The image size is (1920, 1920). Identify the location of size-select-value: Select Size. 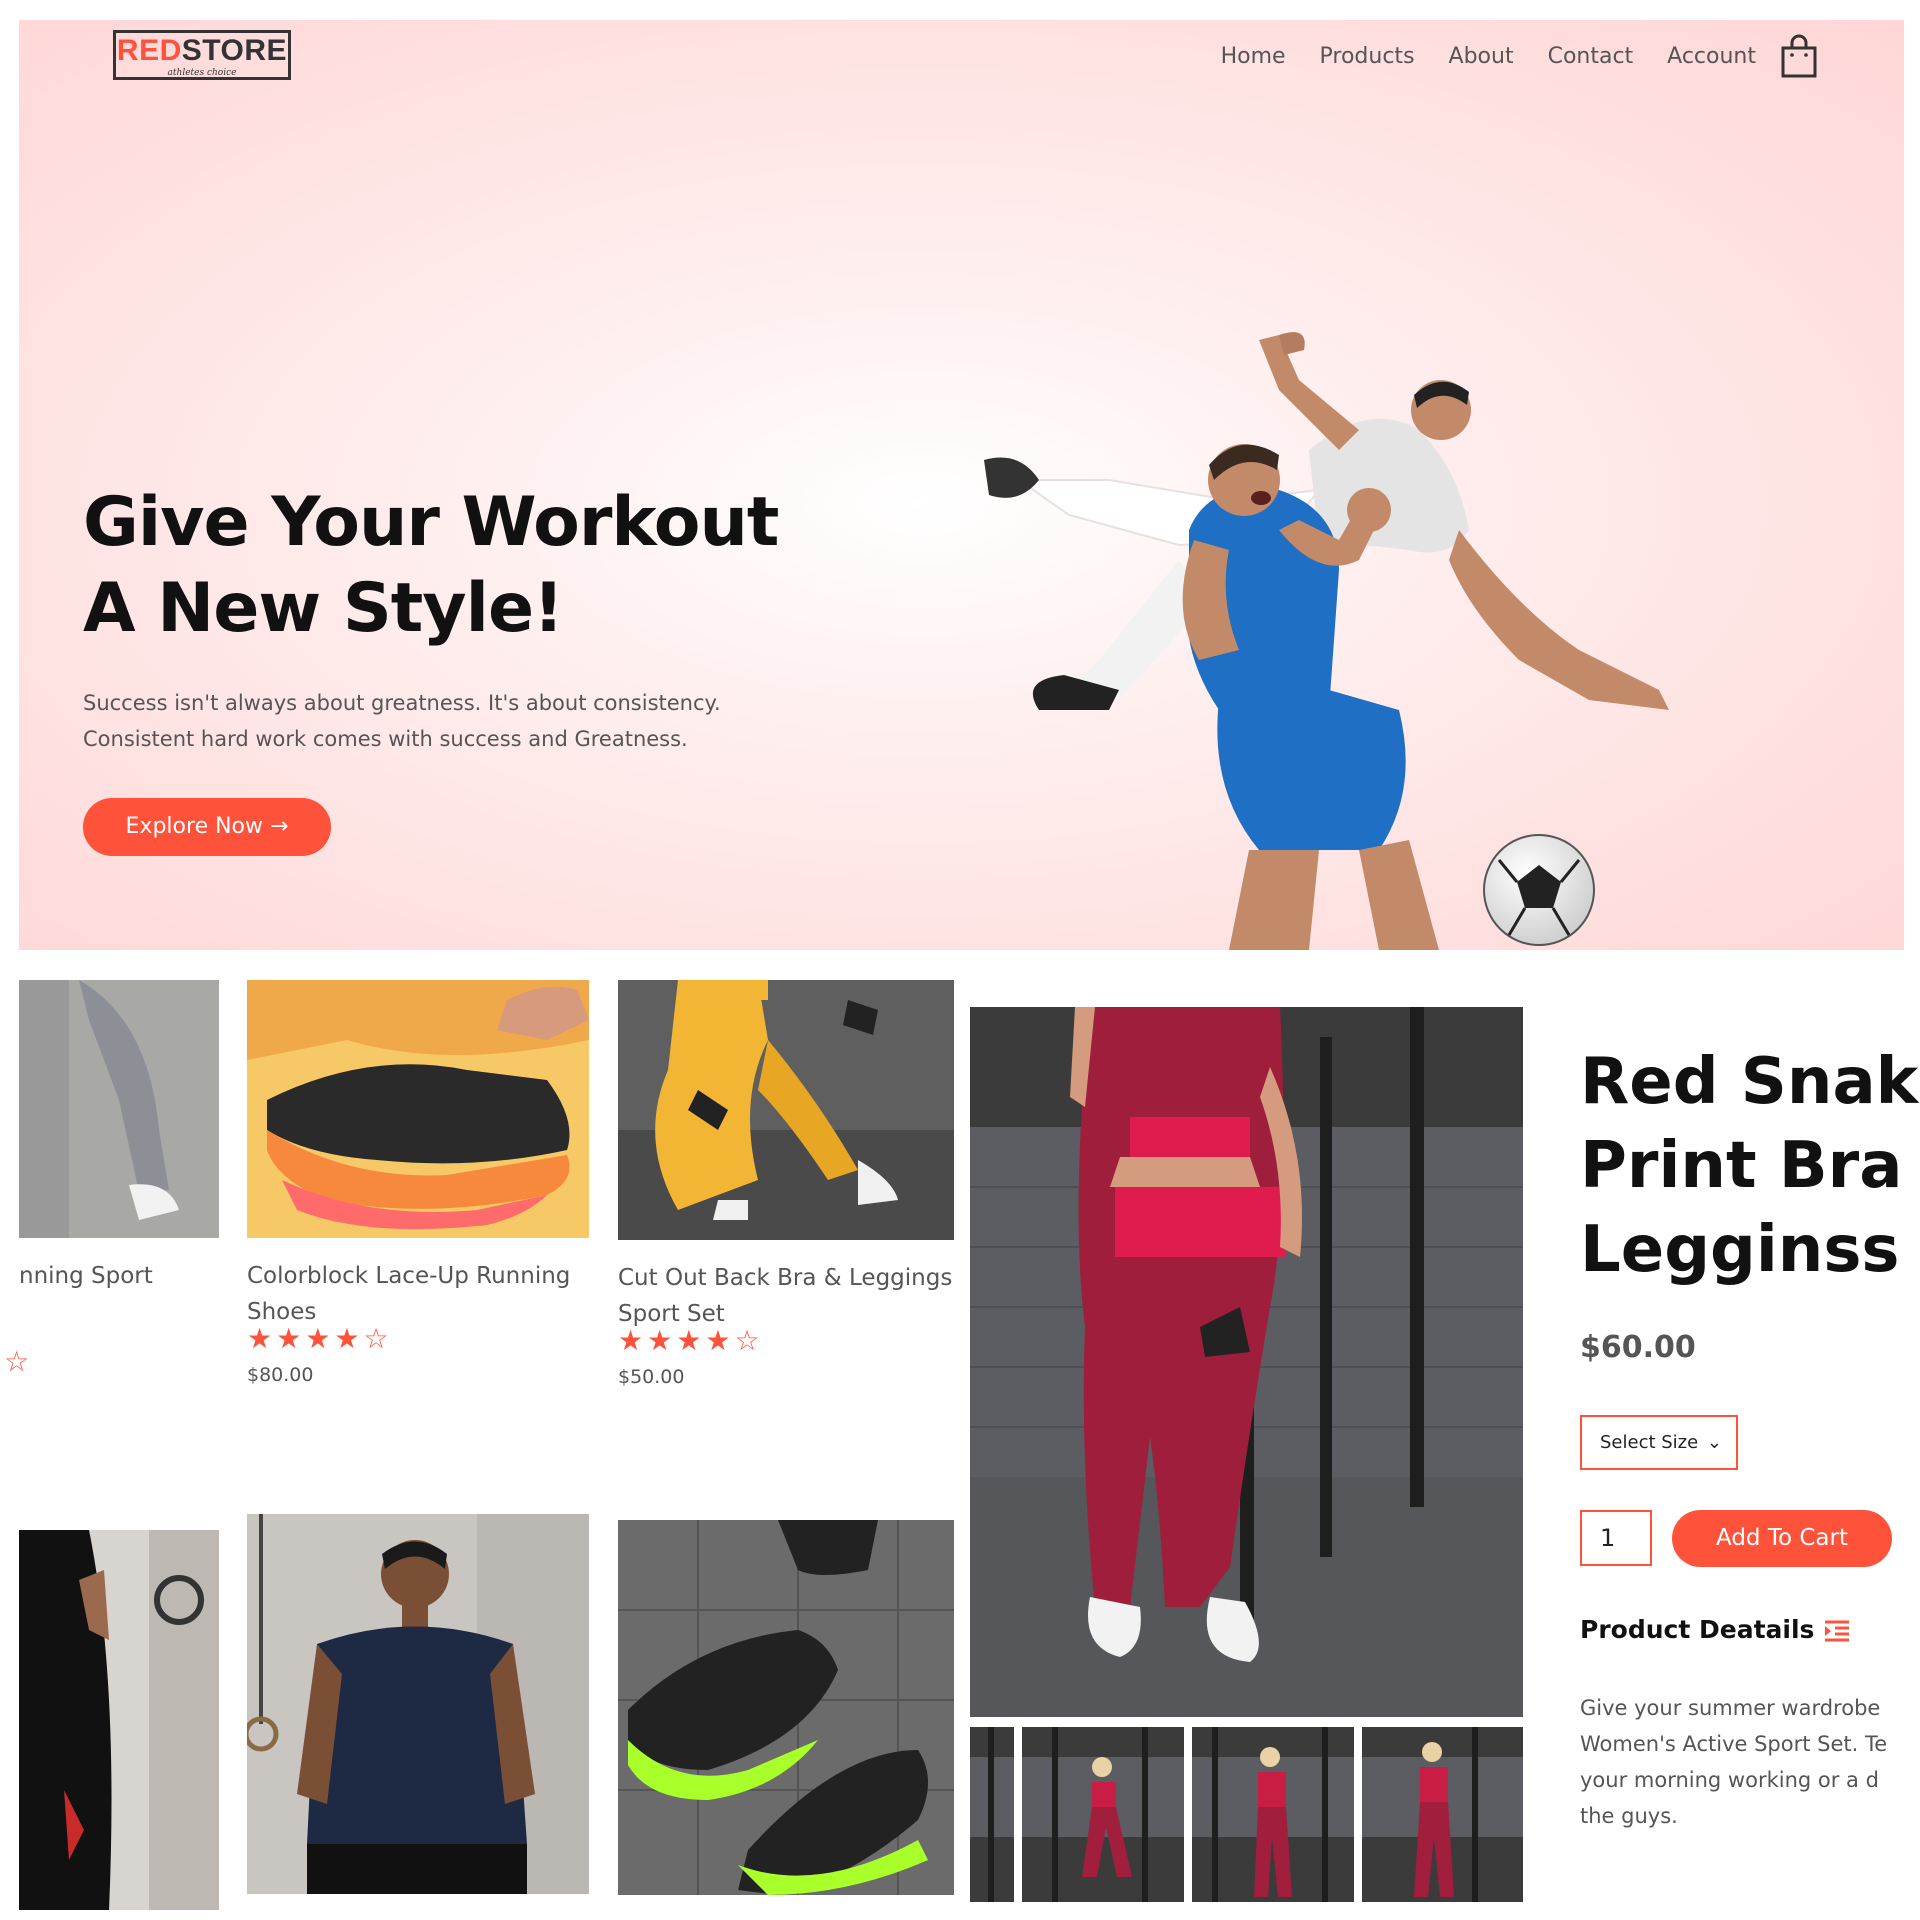
(1649, 1442).